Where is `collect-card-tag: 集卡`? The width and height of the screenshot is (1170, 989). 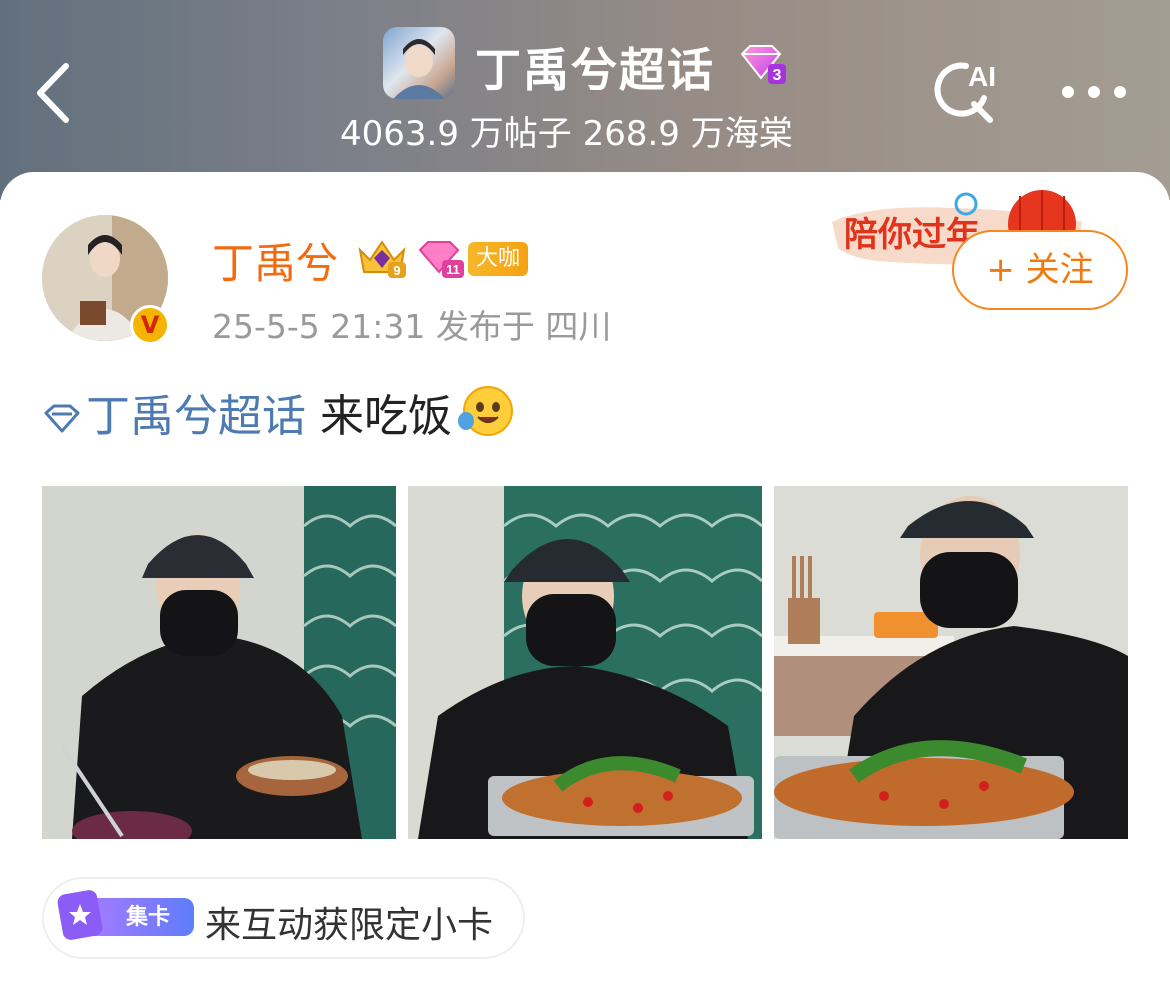 collect-card-tag: 集卡 is located at coordinates (125, 915).